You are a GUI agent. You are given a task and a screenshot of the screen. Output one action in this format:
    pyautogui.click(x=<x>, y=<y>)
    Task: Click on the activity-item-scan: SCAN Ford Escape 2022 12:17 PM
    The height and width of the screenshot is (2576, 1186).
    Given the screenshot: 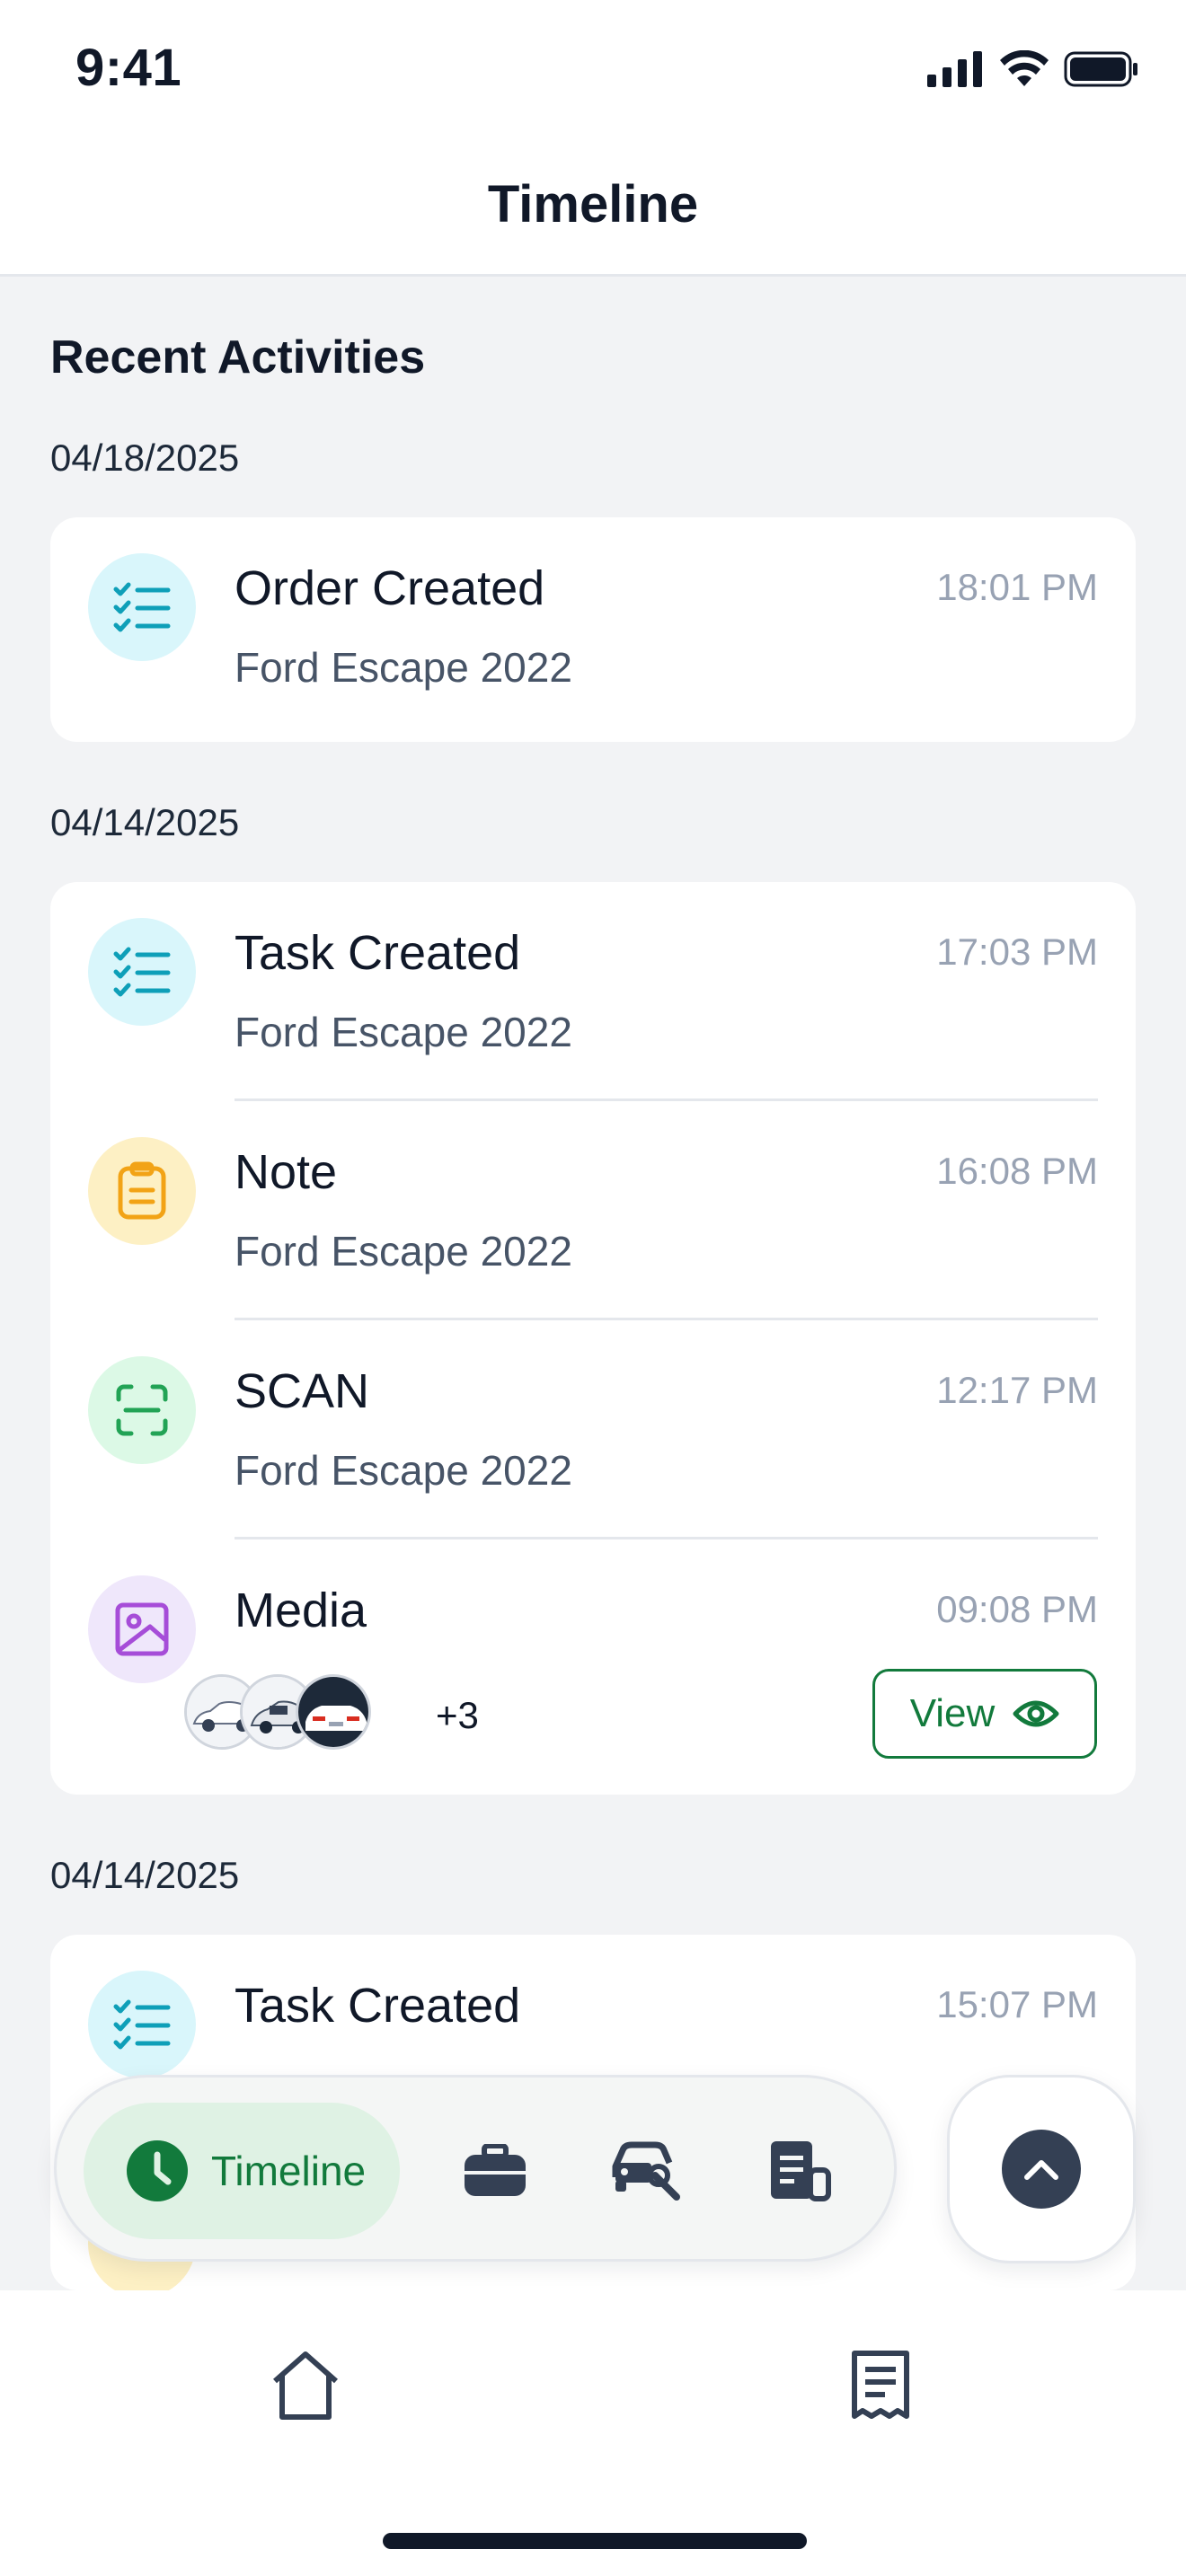 What is the action you would take?
    pyautogui.click(x=593, y=1429)
    